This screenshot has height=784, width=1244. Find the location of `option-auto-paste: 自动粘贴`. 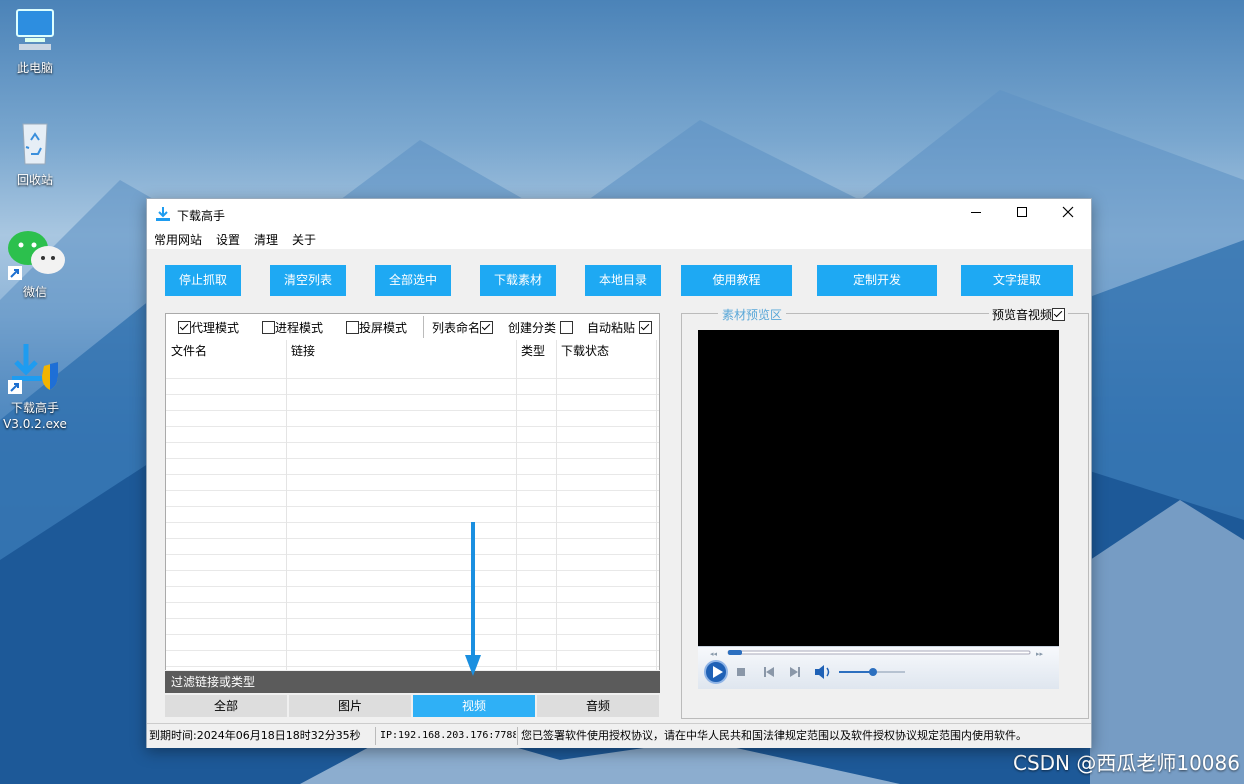

option-auto-paste: 自动粘贴 is located at coordinates (619, 327).